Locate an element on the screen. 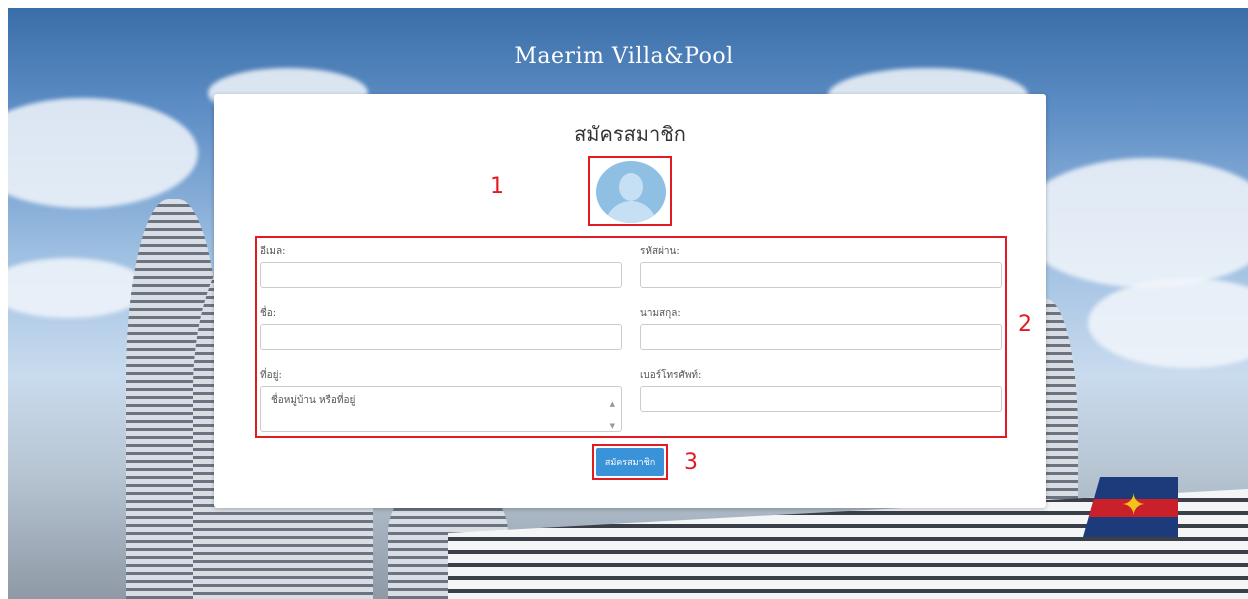 Image resolution: width=1248 pixels, height=599 pixels. user-silhouette-icon is located at coordinates (631, 192).